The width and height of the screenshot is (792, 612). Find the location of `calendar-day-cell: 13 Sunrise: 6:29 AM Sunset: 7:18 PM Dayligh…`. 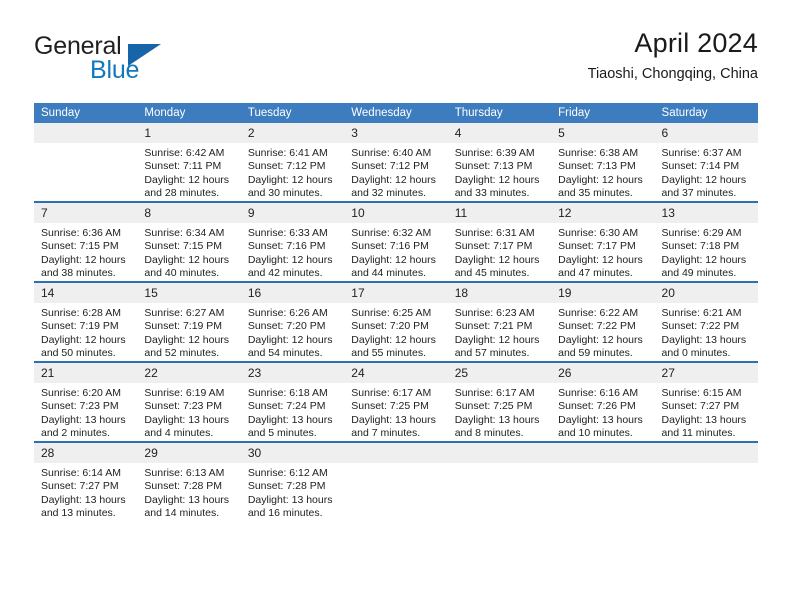

calendar-day-cell: 13 Sunrise: 6:29 AM Sunset: 7:18 PM Dayligh… is located at coordinates (706, 241).